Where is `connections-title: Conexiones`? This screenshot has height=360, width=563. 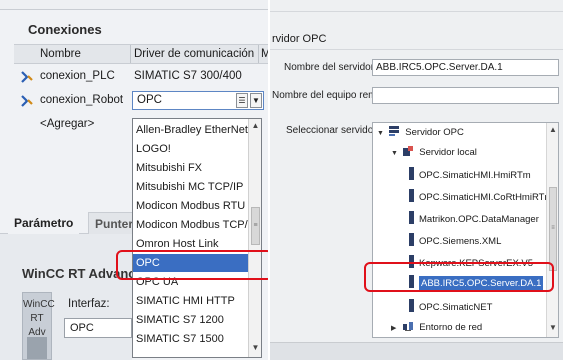 connections-title: Conexiones is located at coordinates (65, 29).